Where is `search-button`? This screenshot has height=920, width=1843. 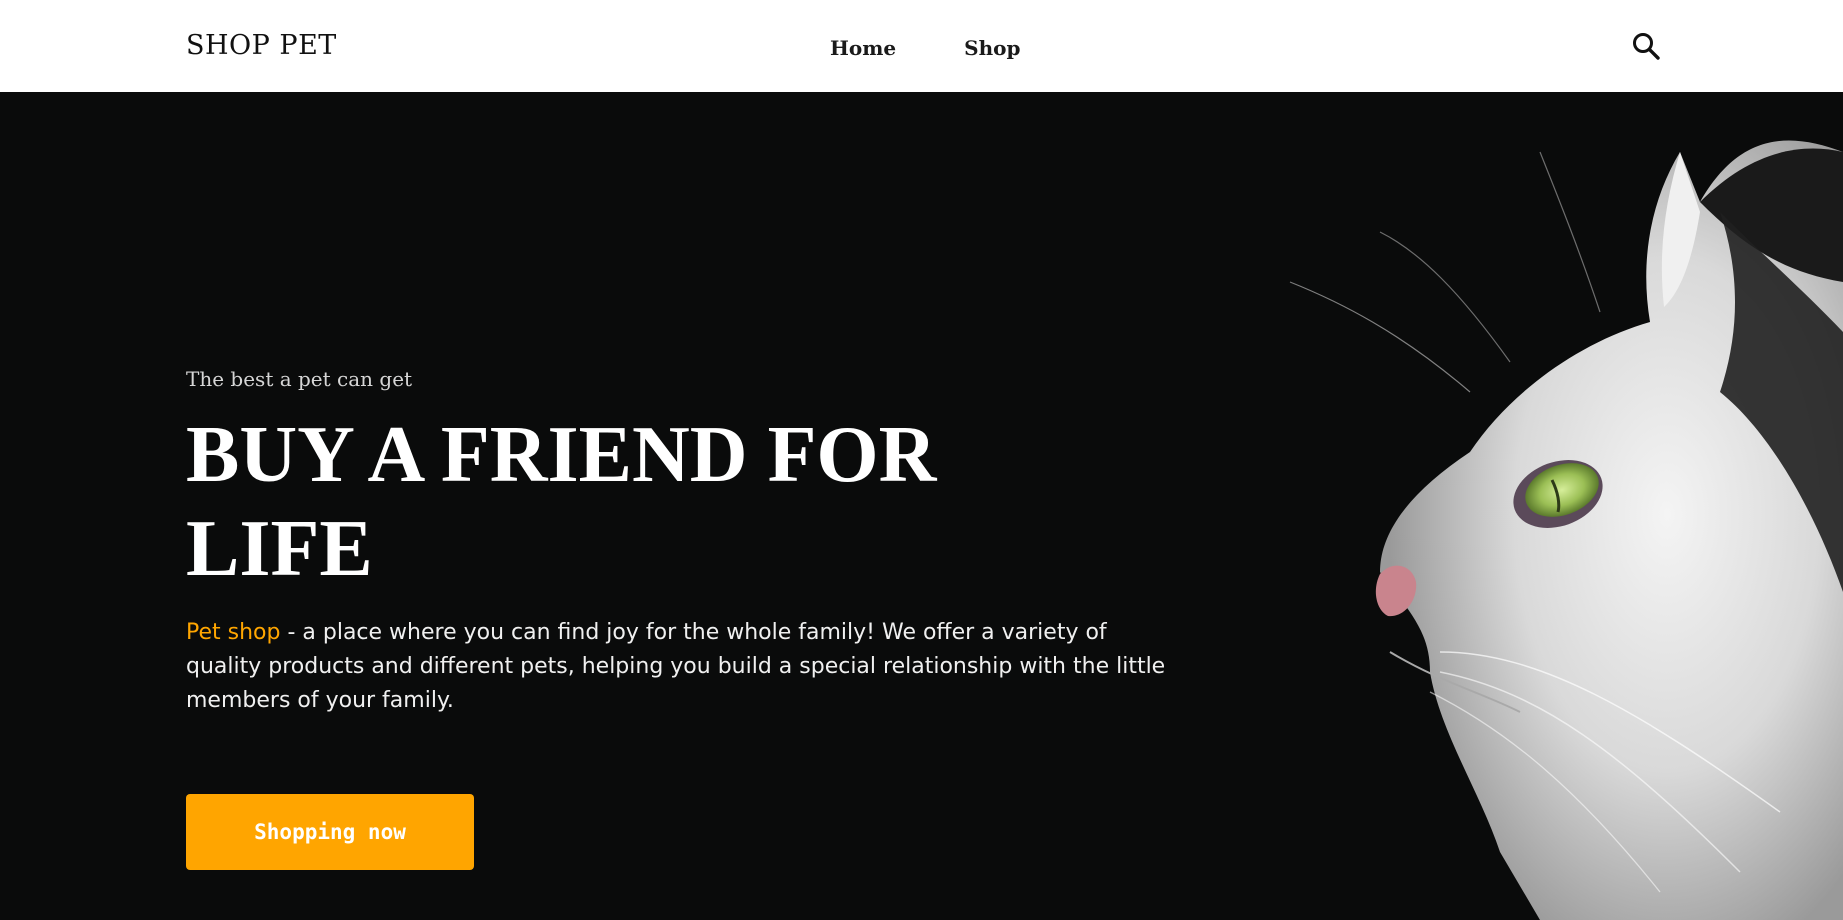 search-button is located at coordinates (1647, 47).